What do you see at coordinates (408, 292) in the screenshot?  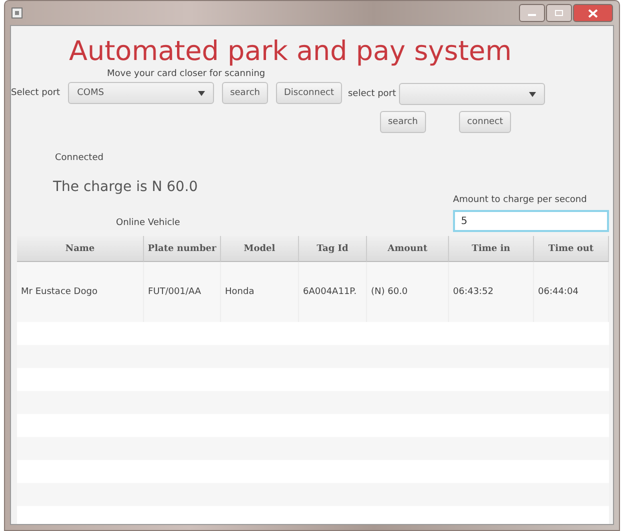 I see `table-cell: (N) 60.0` at bounding box center [408, 292].